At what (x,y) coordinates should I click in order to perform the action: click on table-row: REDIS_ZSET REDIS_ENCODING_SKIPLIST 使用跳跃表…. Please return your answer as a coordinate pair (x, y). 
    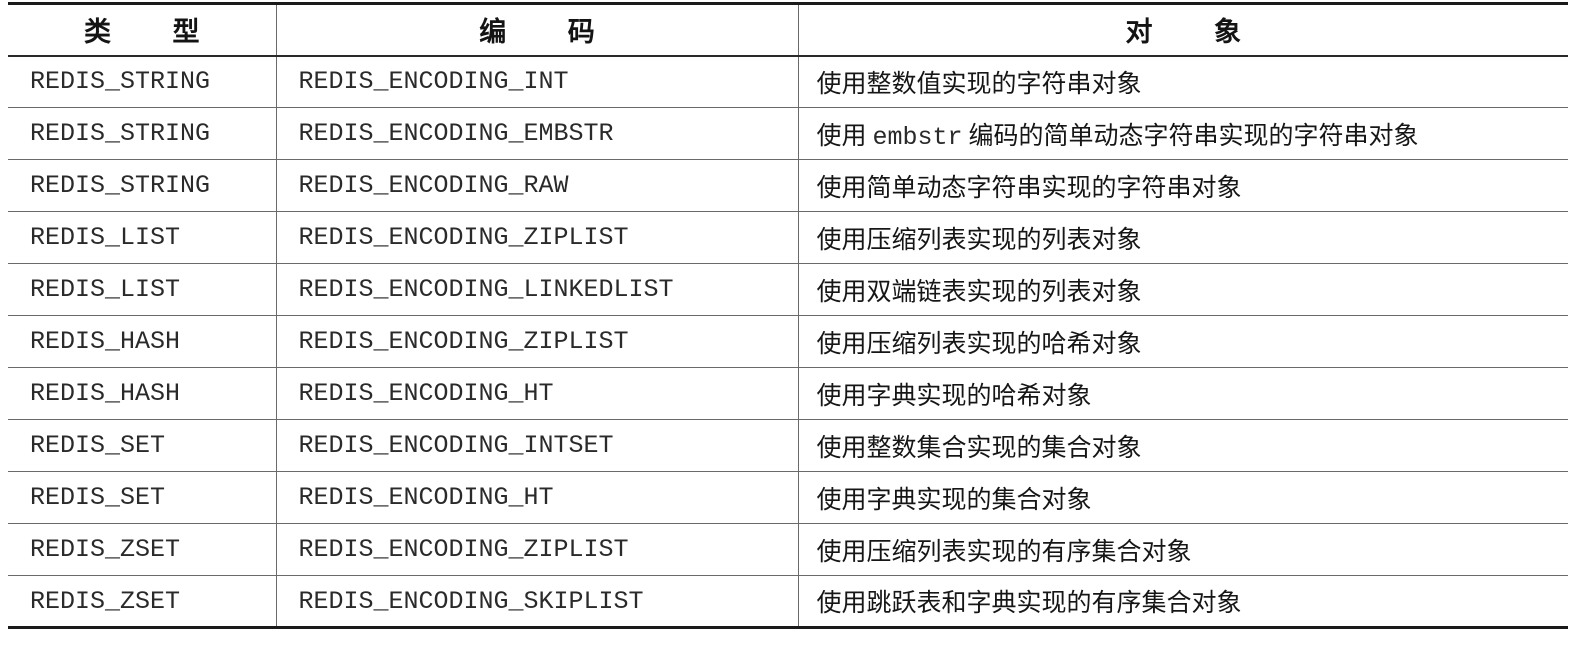
    Looking at the image, I should click on (788, 601).